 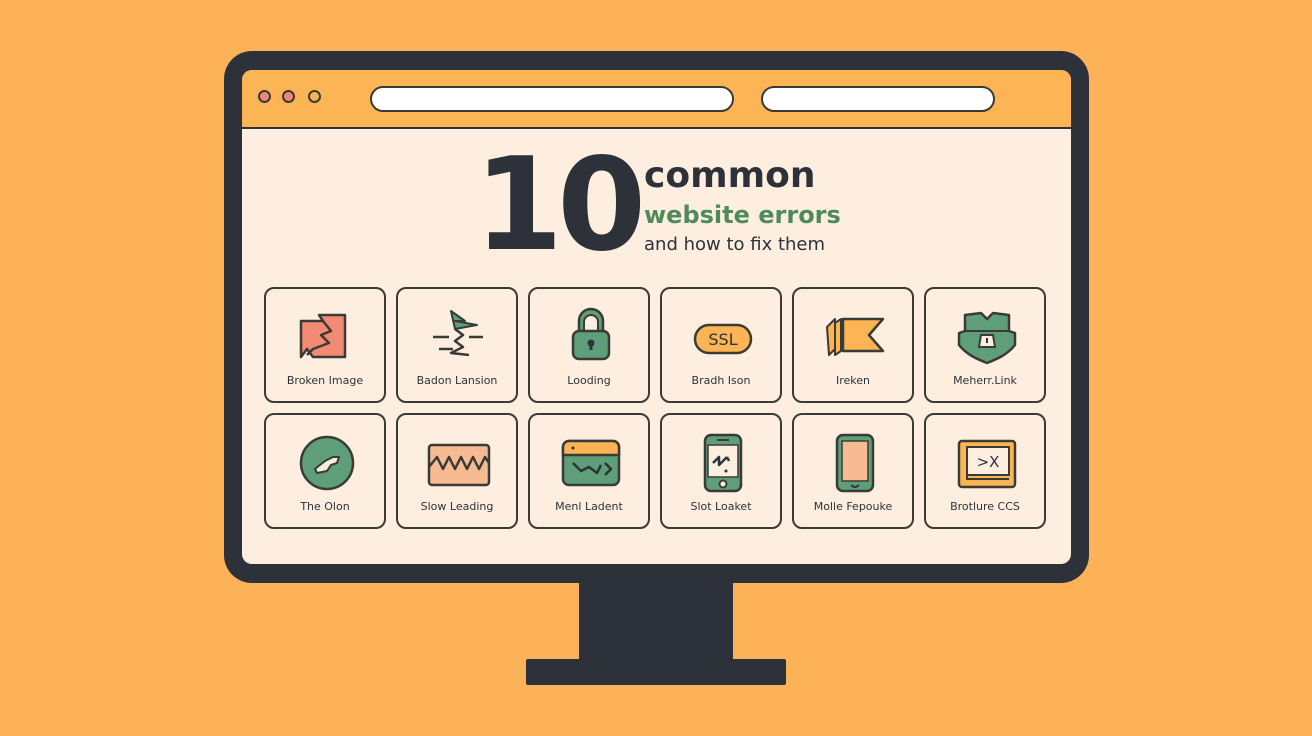 I want to click on card-padlock: Looding, so click(x=589, y=345).